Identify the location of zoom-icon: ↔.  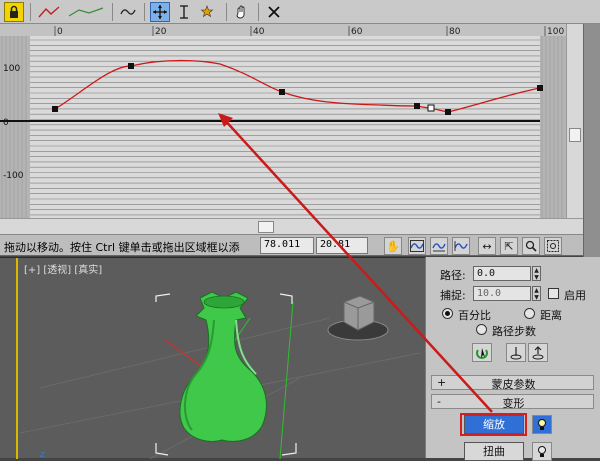
(487, 246).